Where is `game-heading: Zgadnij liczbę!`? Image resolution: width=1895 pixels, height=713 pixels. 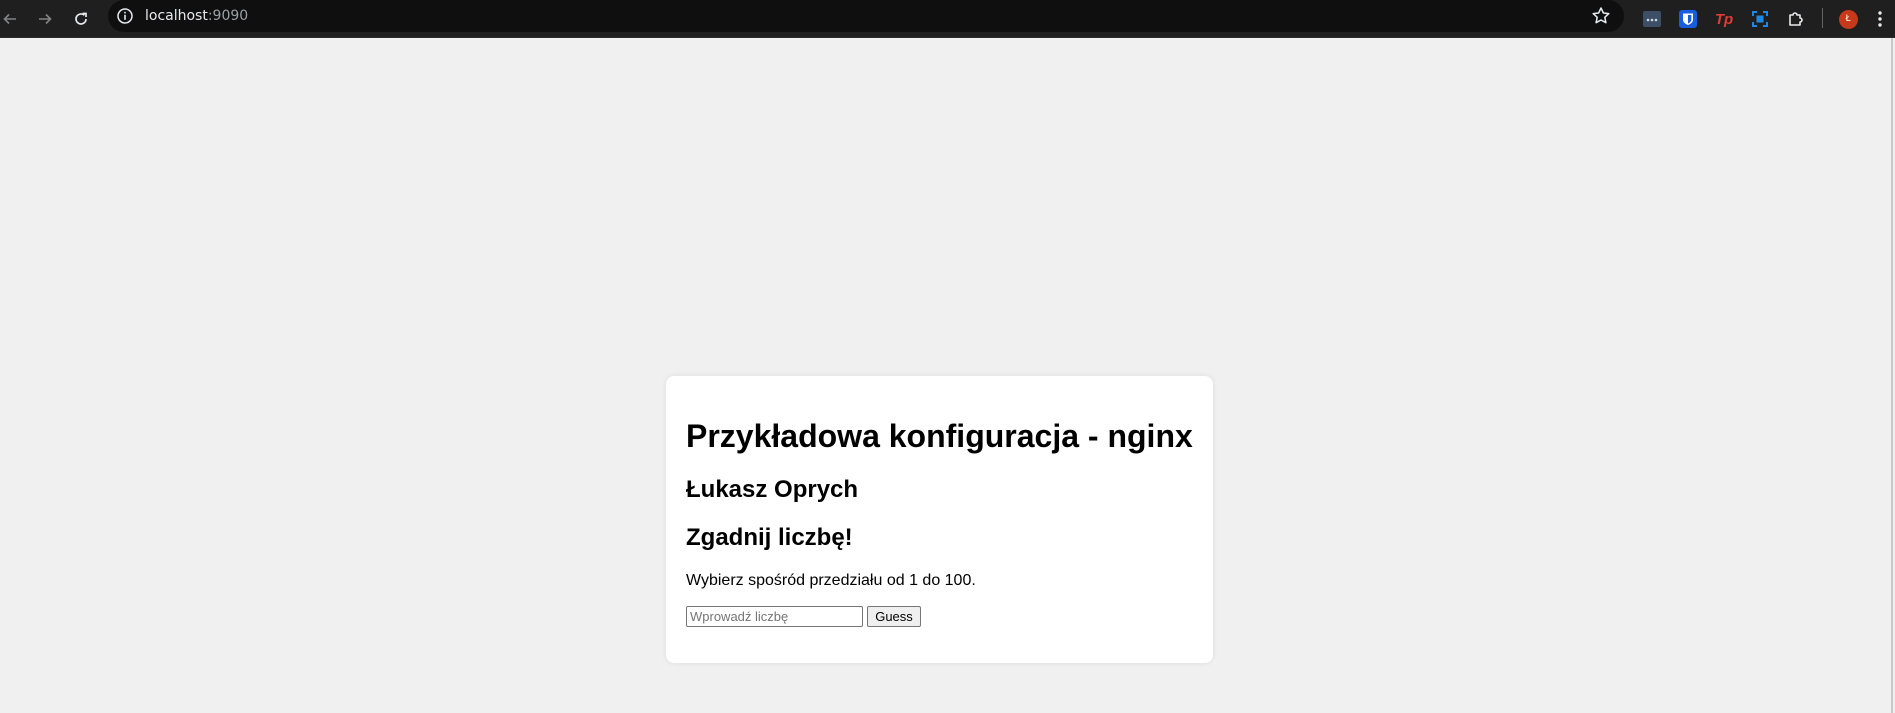 game-heading: Zgadnij liczbę! is located at coordinates (769, 537).